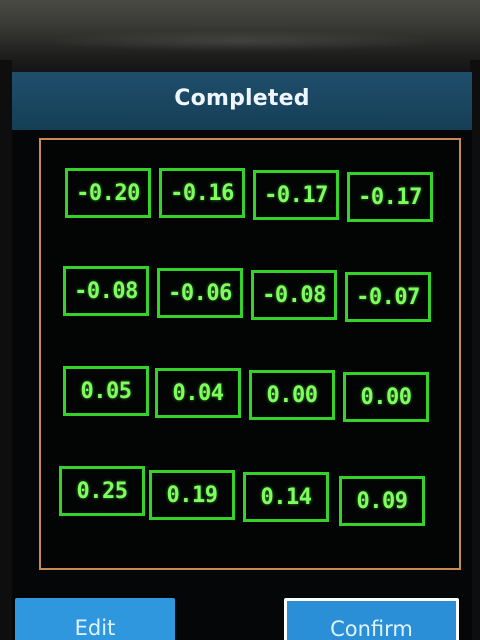 This screenshot has height=640, width=480. Describe the element at coordinates (388, 297) in the screenshot. I see `mesh-cell: -0.07` at that location.